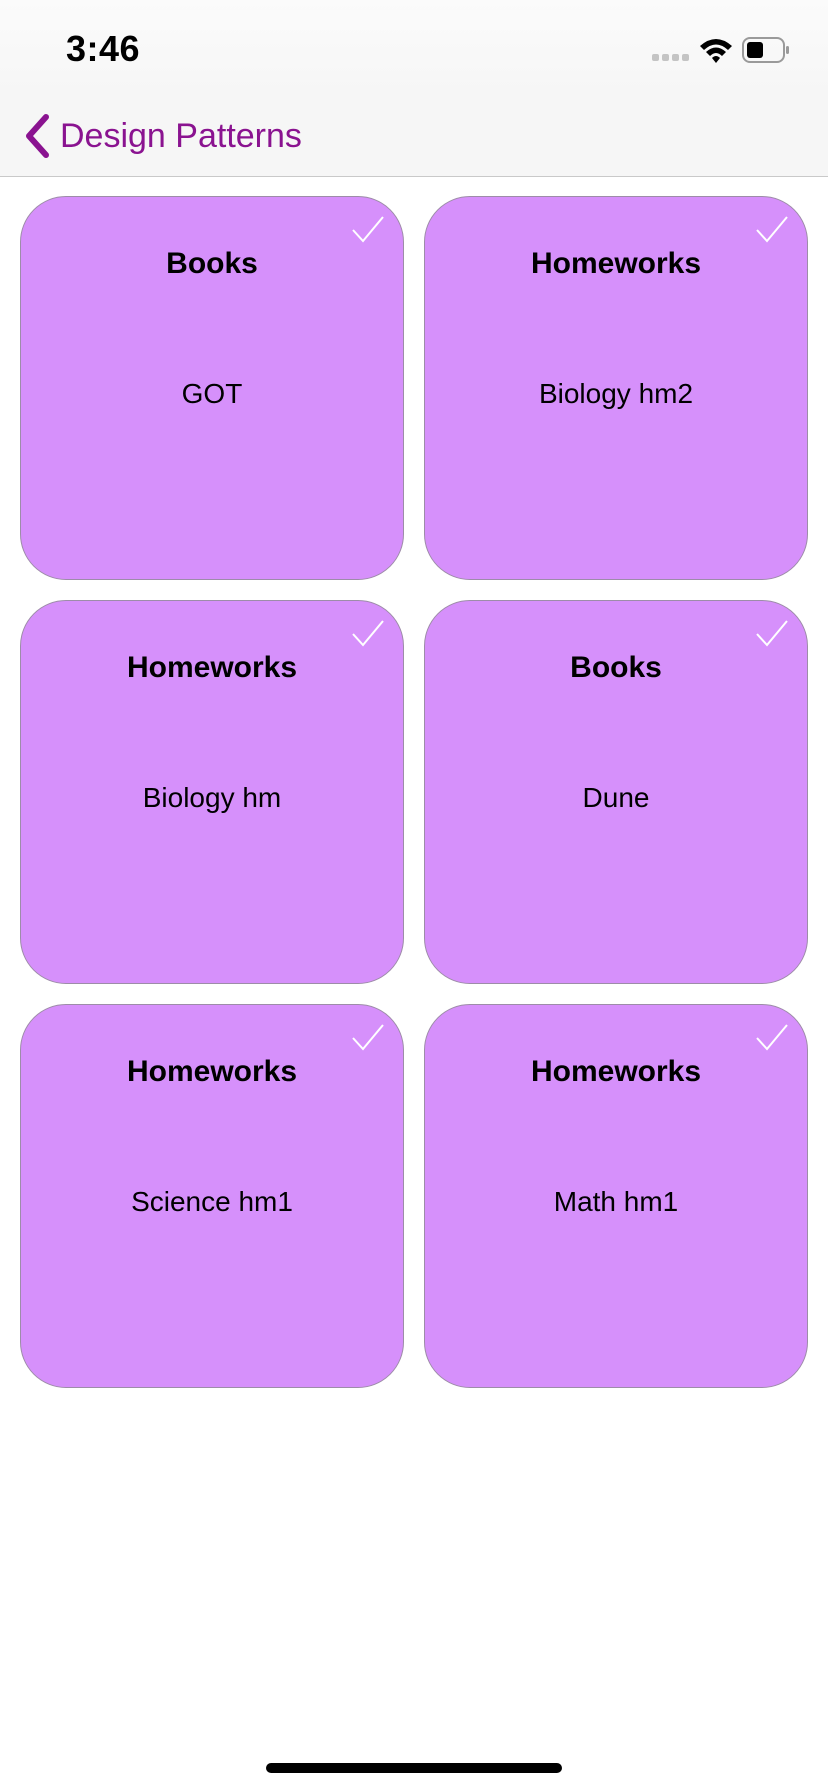 The image size is (828, 1792). I want to click on card-item: Homeworks Biology hm2, so click(616, 388).